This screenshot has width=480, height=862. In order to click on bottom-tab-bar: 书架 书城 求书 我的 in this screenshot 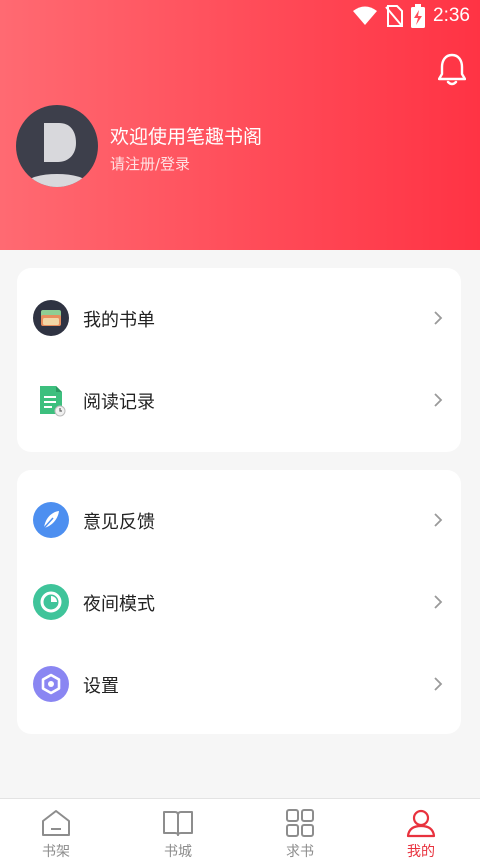, I will do `click(240, 830)`.